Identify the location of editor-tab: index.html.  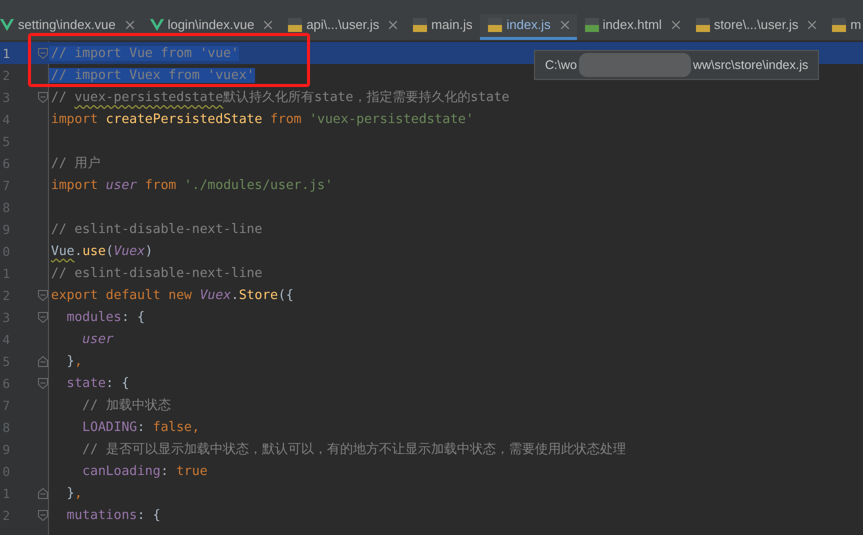
(632, 27).